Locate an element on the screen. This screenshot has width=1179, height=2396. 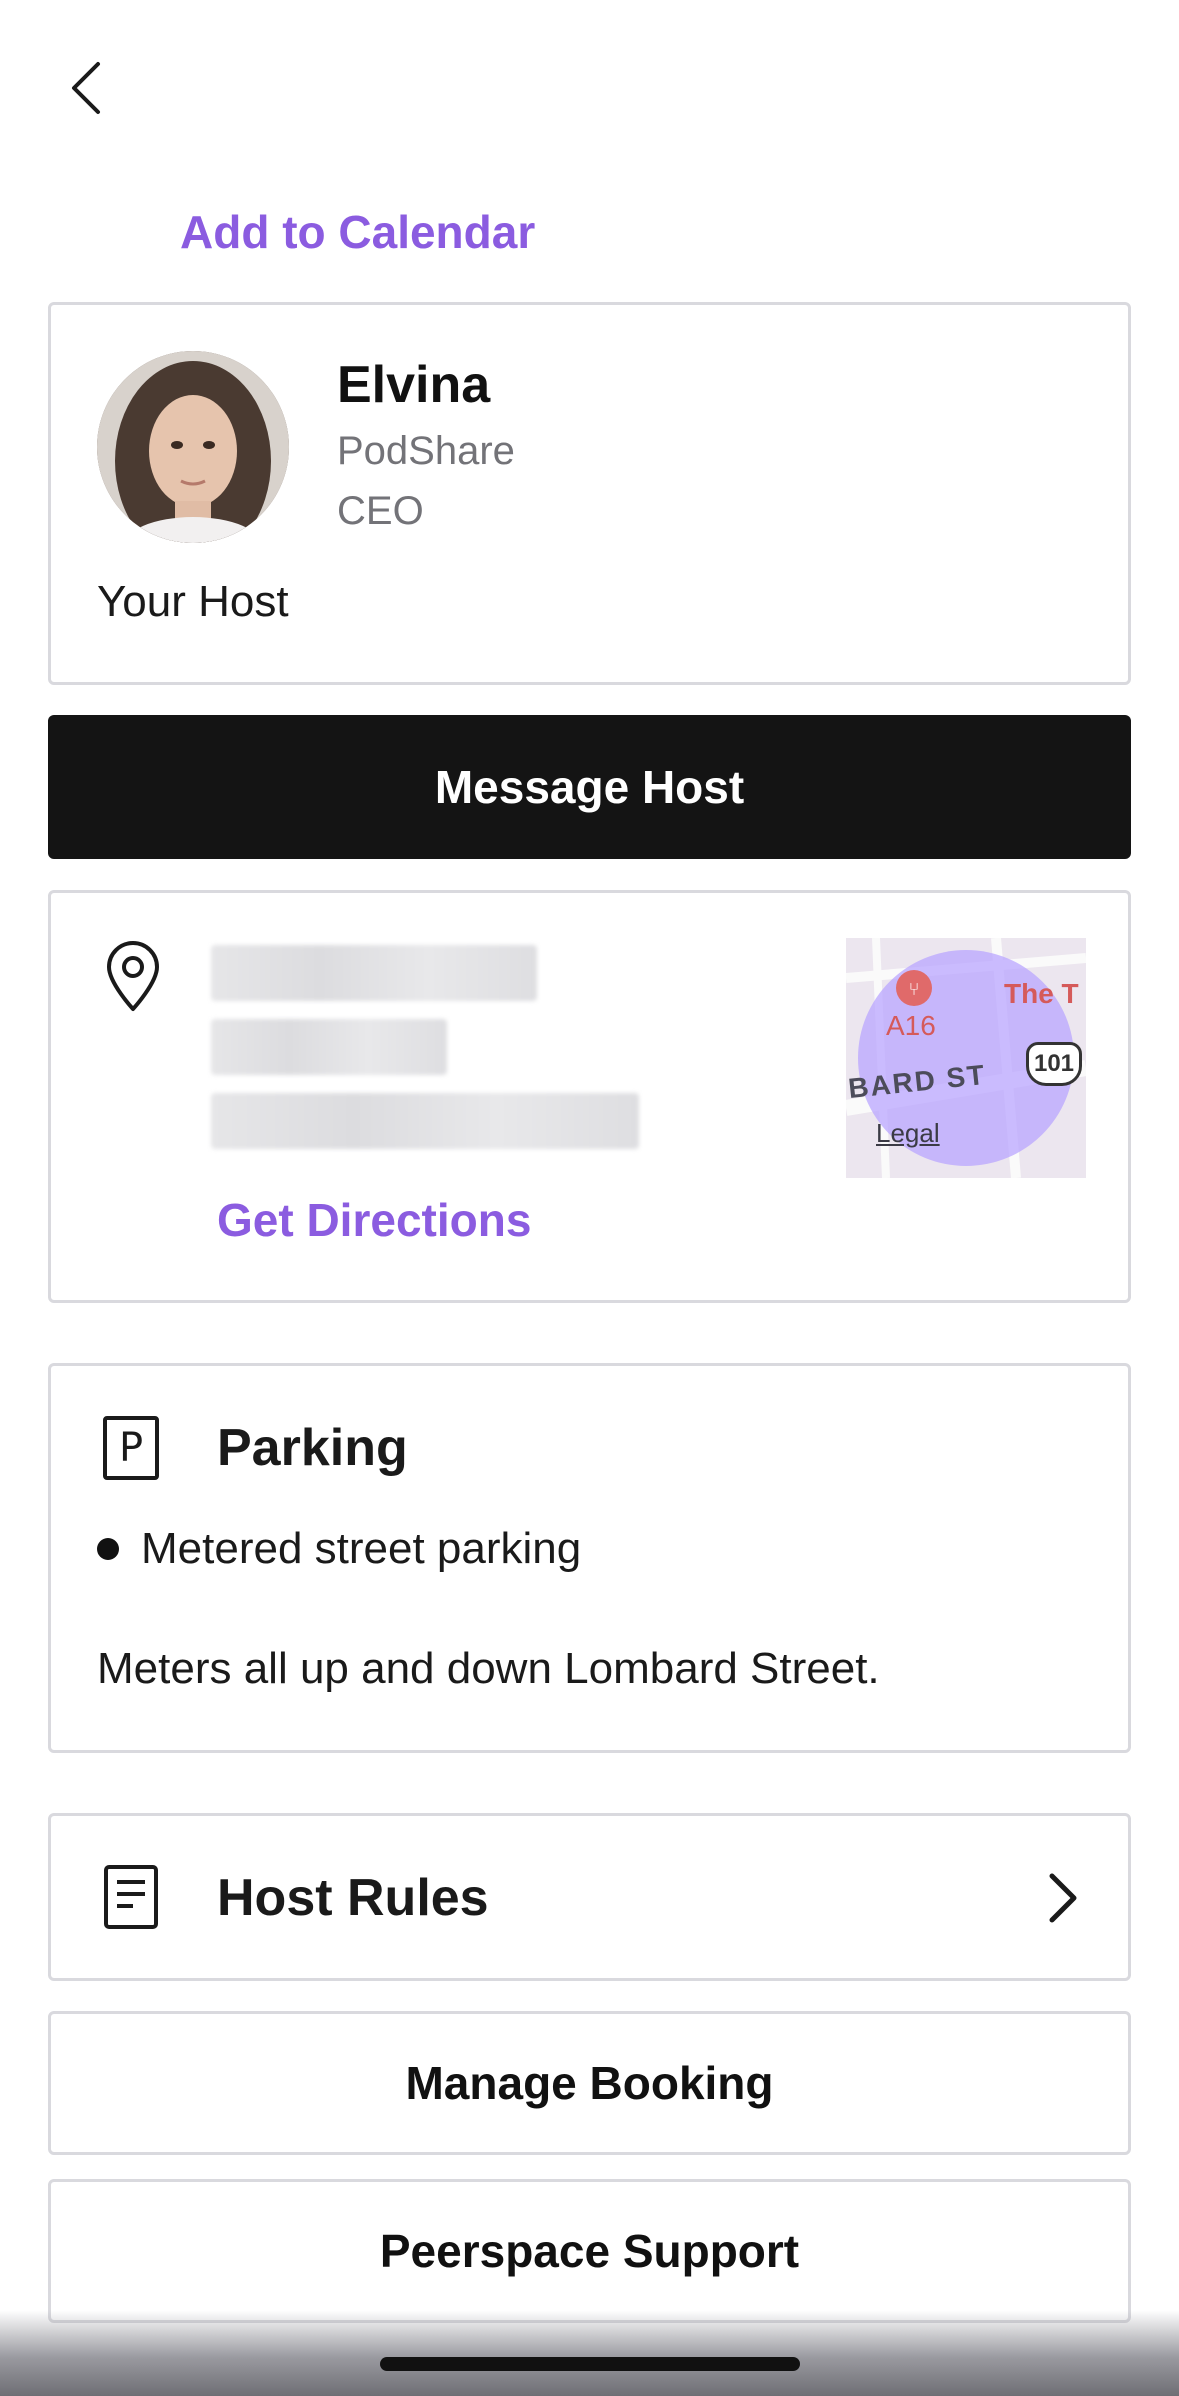
back-button is located at coordinates (86, 88).